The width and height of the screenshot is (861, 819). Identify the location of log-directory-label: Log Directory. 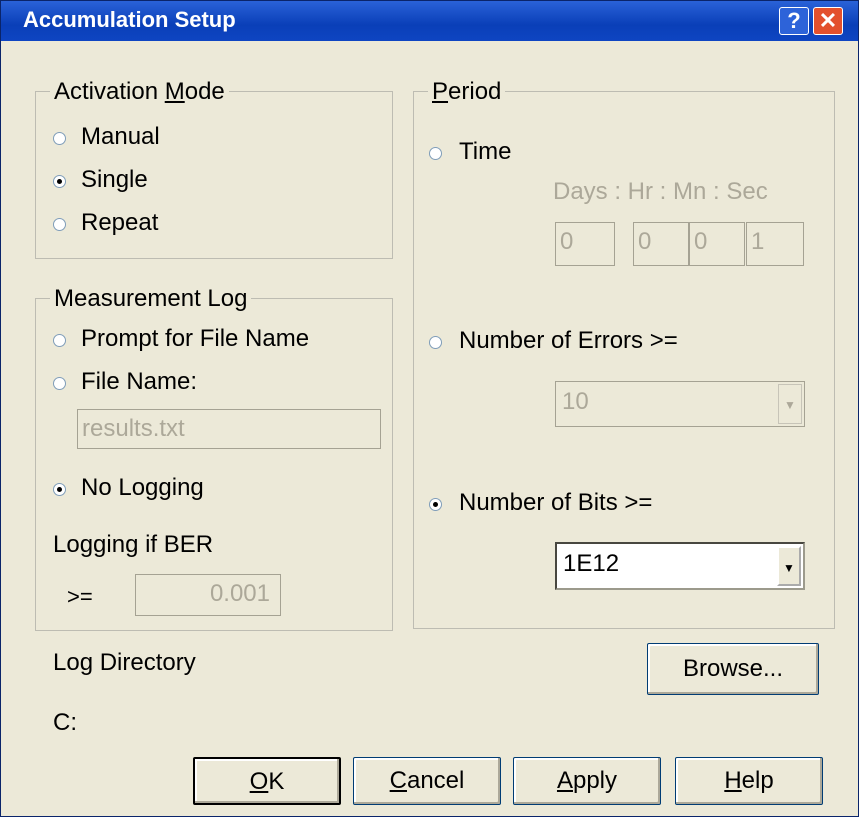
(124, 662).